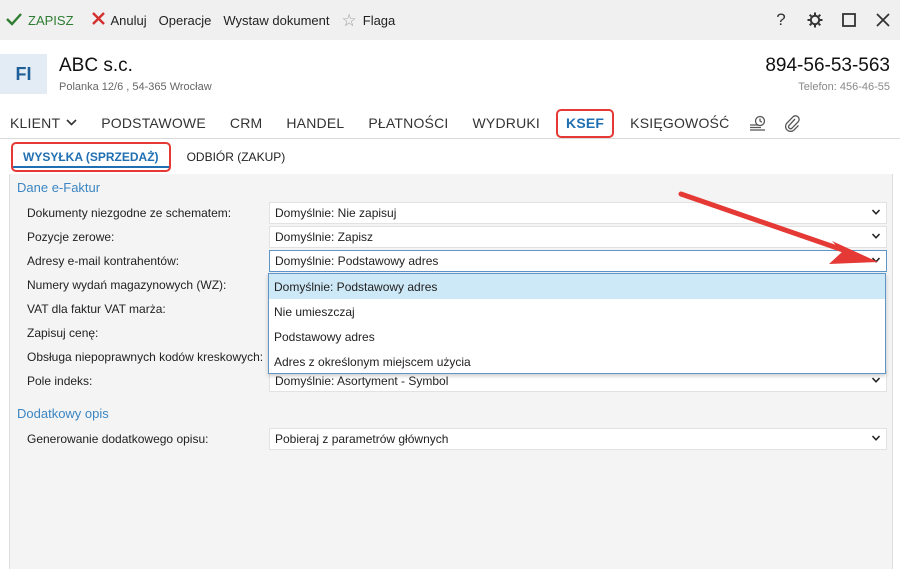 The height and width of the screenshot is (569, 900). Describe the element at coordinates (578, 261) in the screenshot. I see `emails-select: Domyślnie: Podstawowy adres` at that location.